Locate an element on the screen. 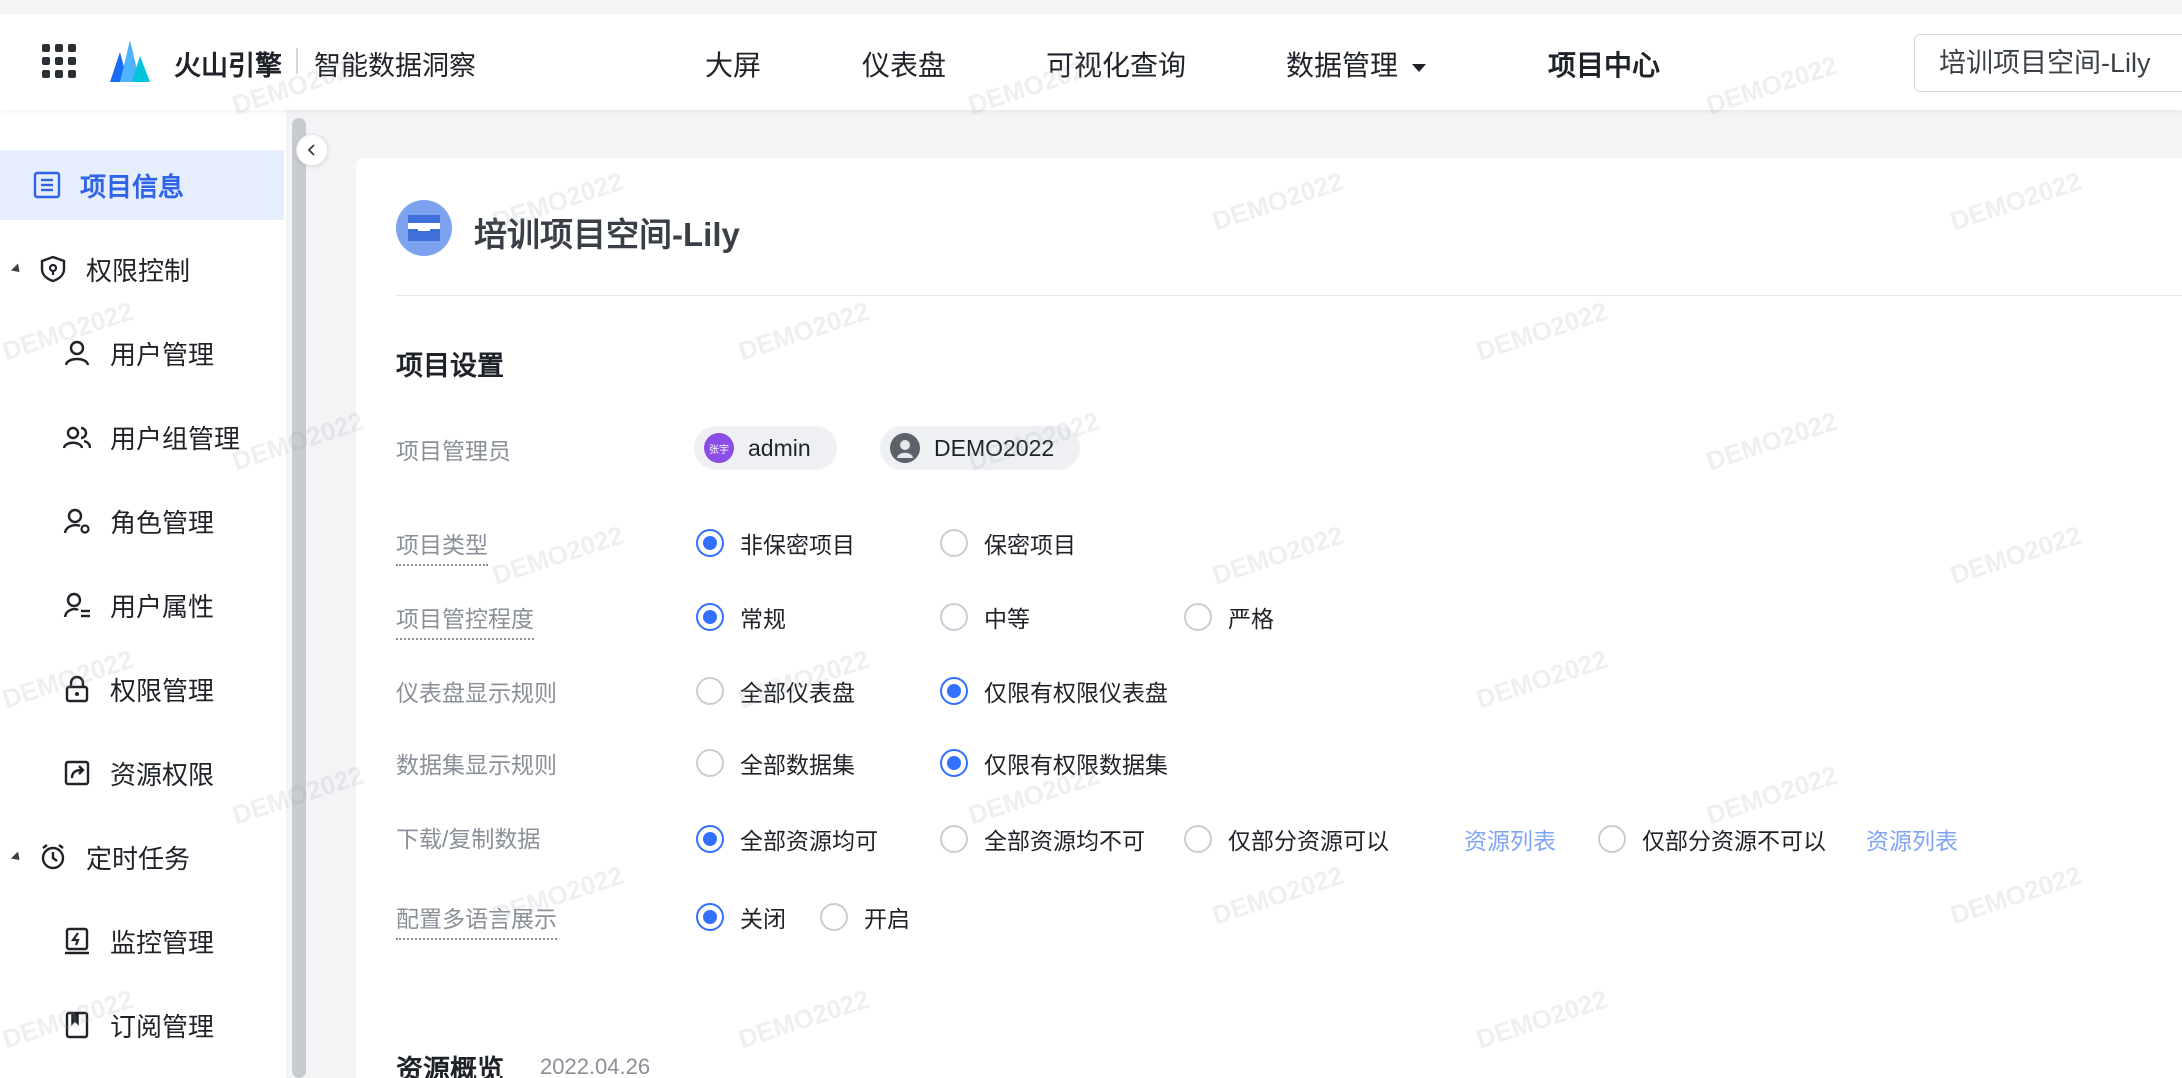  sidebar-group-scheduled-tasks: 定时任务 is located at coordinates (142, 857).